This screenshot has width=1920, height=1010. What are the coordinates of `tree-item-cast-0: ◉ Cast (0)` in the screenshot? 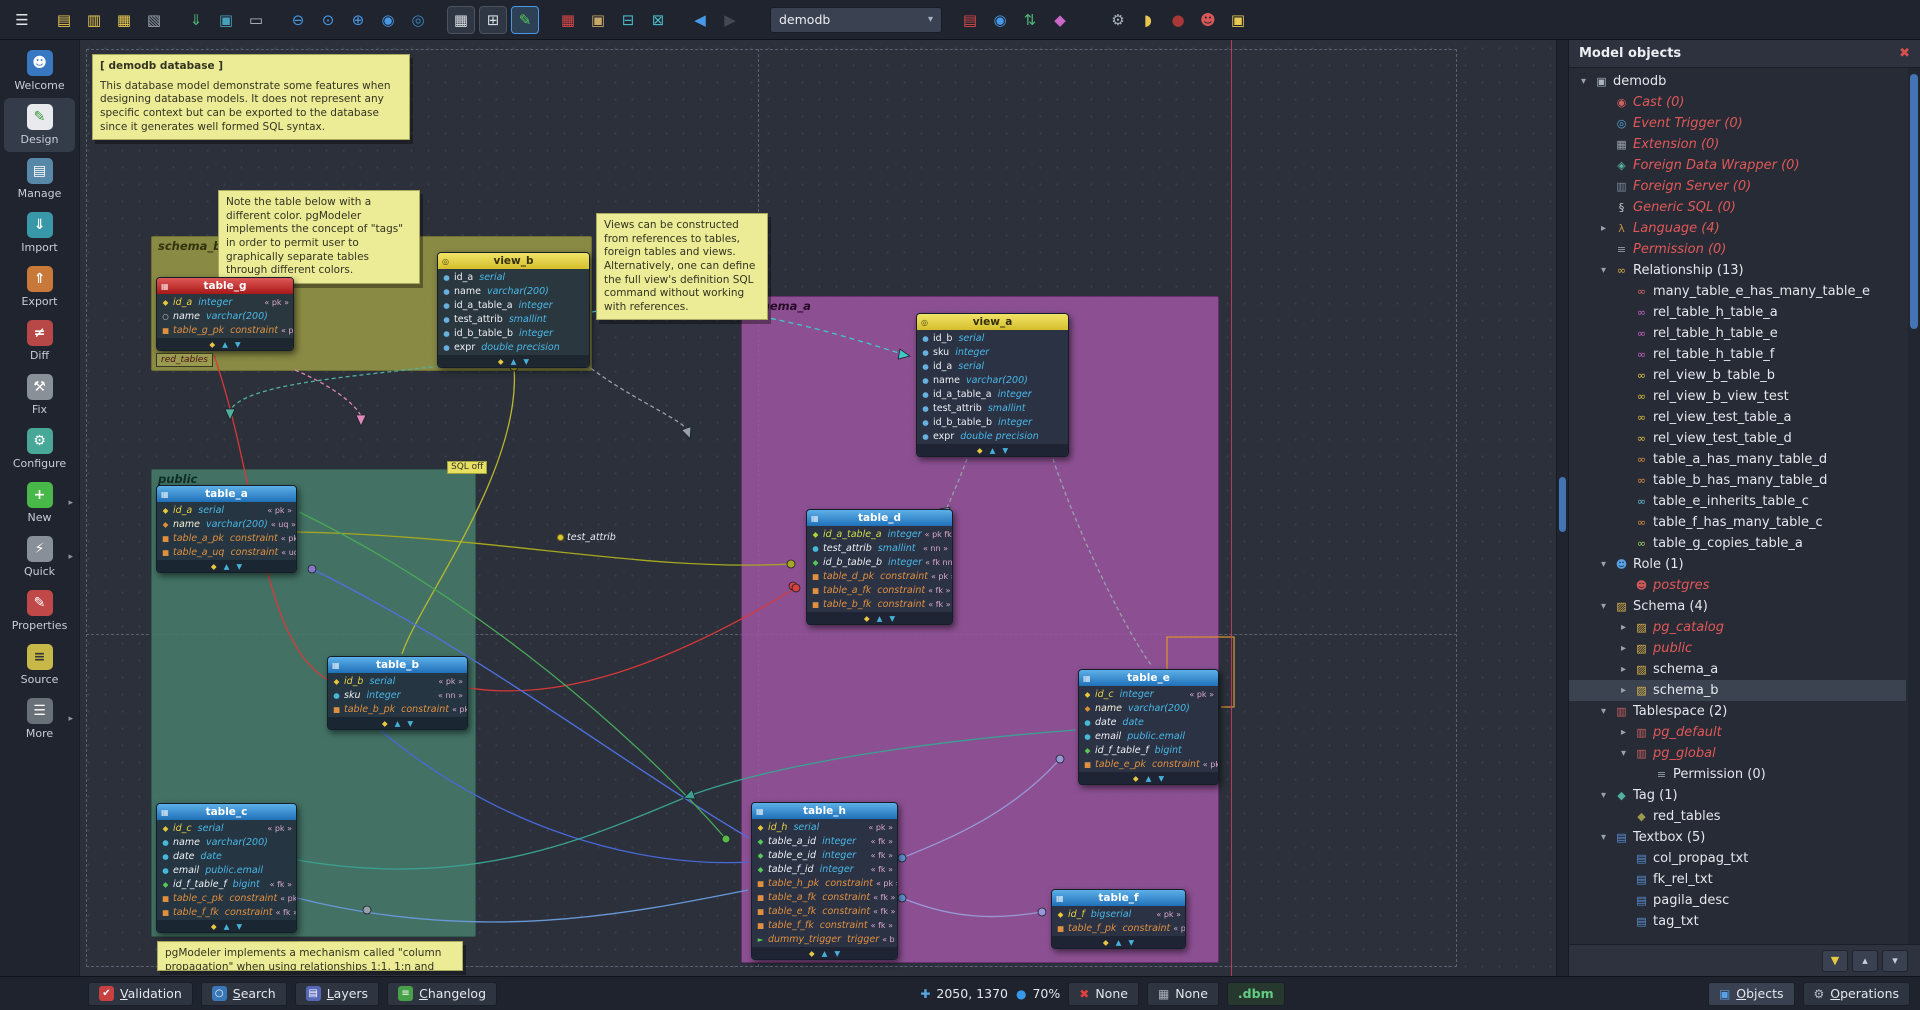 It's located at (1737, 102).